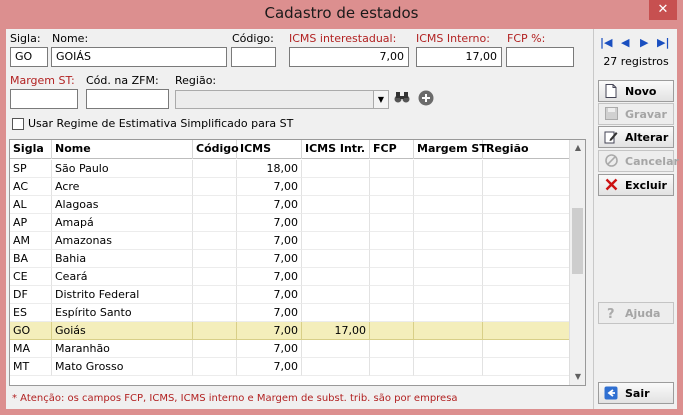  Describe the element at coordinates (29, 57) in the screenshot. I see `sigla-input: GO` at that location.